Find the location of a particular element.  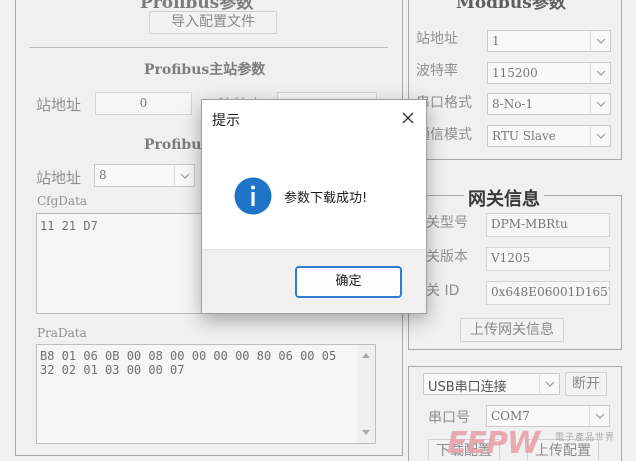

port-value: COM7 is located at coordinates (510, 416).